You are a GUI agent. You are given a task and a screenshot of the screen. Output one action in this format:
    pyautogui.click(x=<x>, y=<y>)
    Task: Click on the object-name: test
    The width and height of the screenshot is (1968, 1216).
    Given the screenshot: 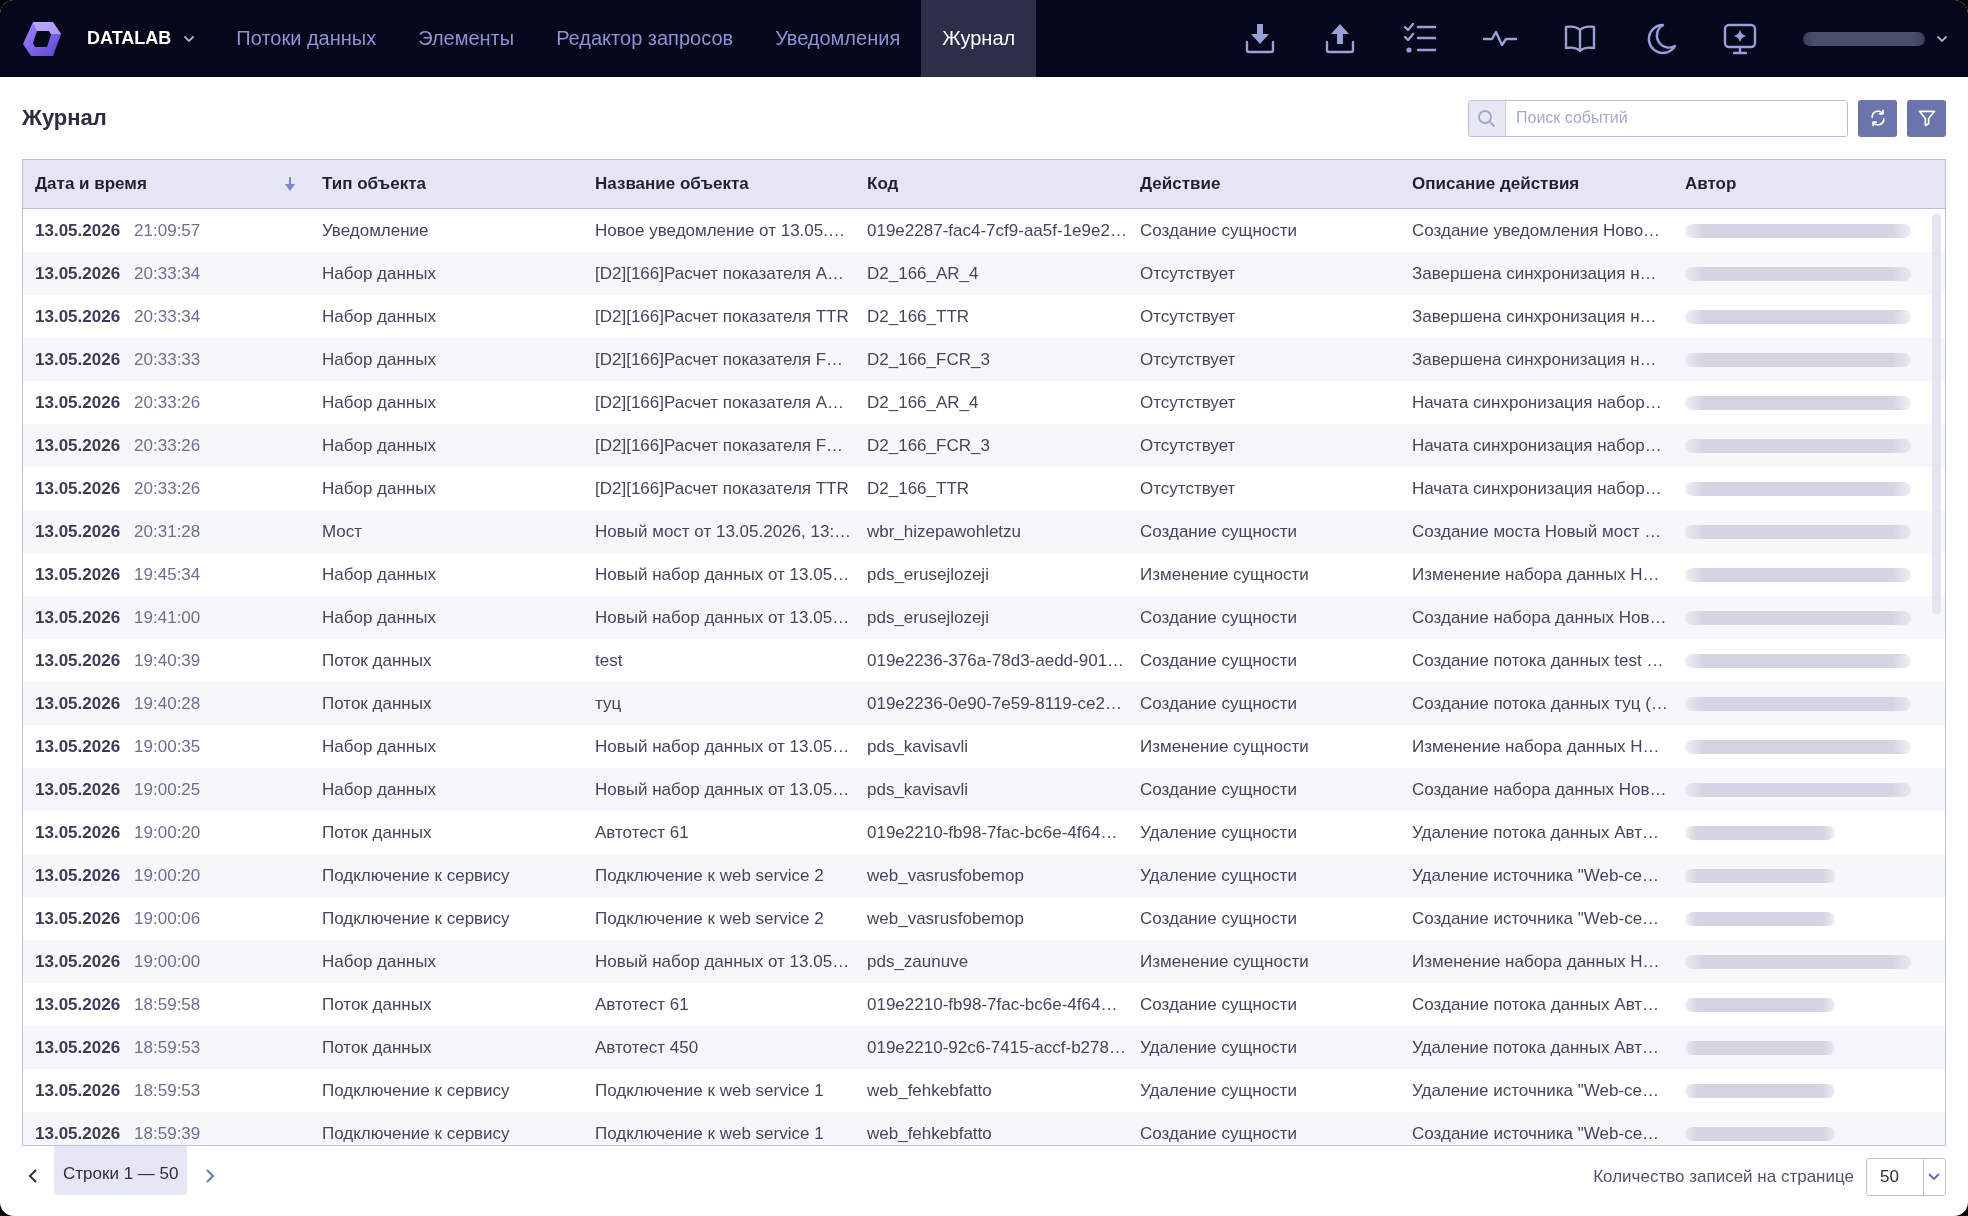 What is the action you would take?
    pyautogui.click(x=609, y=660)
    